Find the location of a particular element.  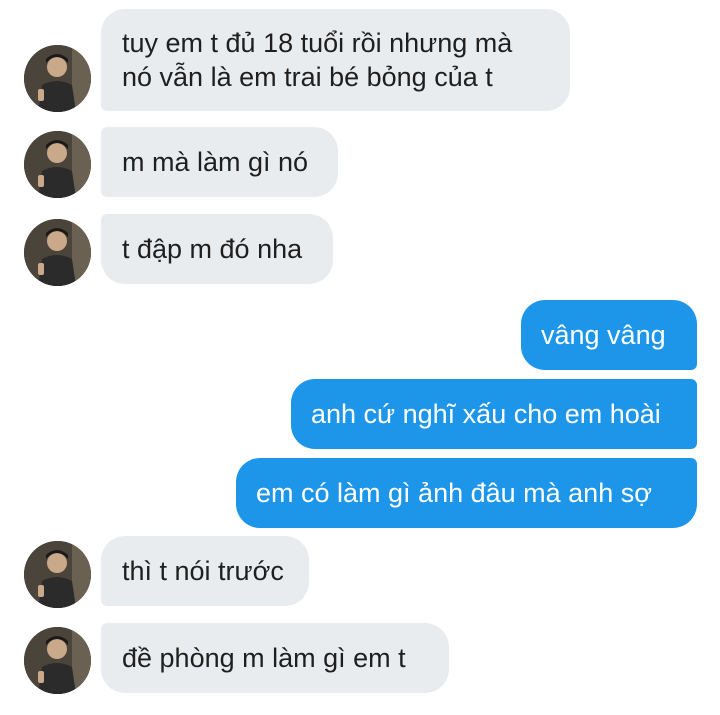

message-text: thì t nói trước is located at coordinates (203, 571).